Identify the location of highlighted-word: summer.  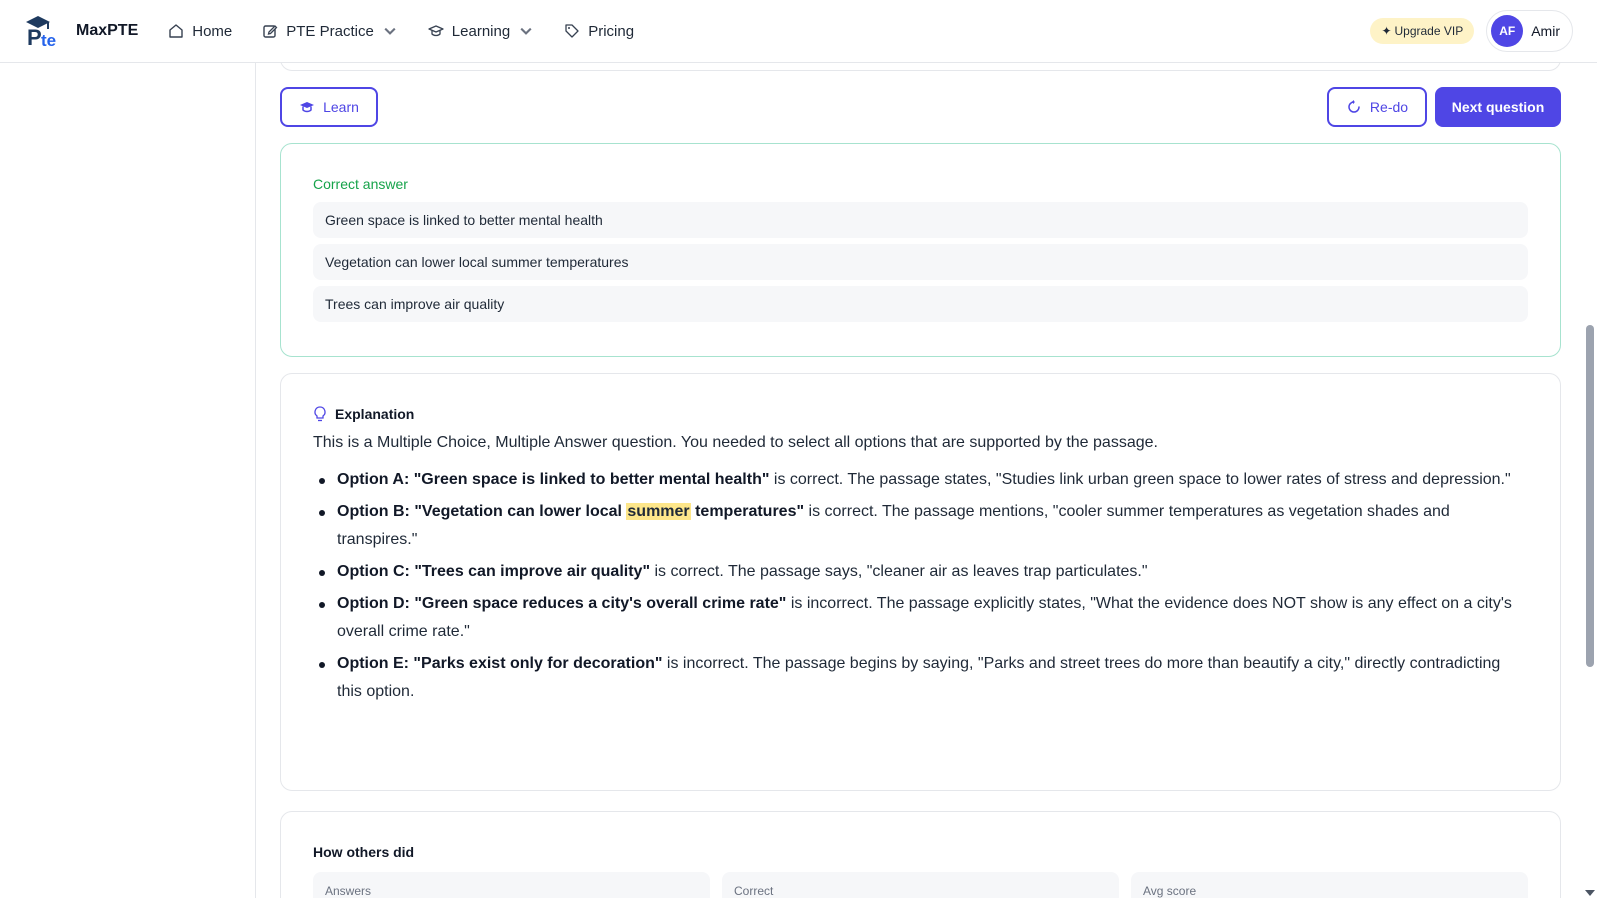
(658, 511).